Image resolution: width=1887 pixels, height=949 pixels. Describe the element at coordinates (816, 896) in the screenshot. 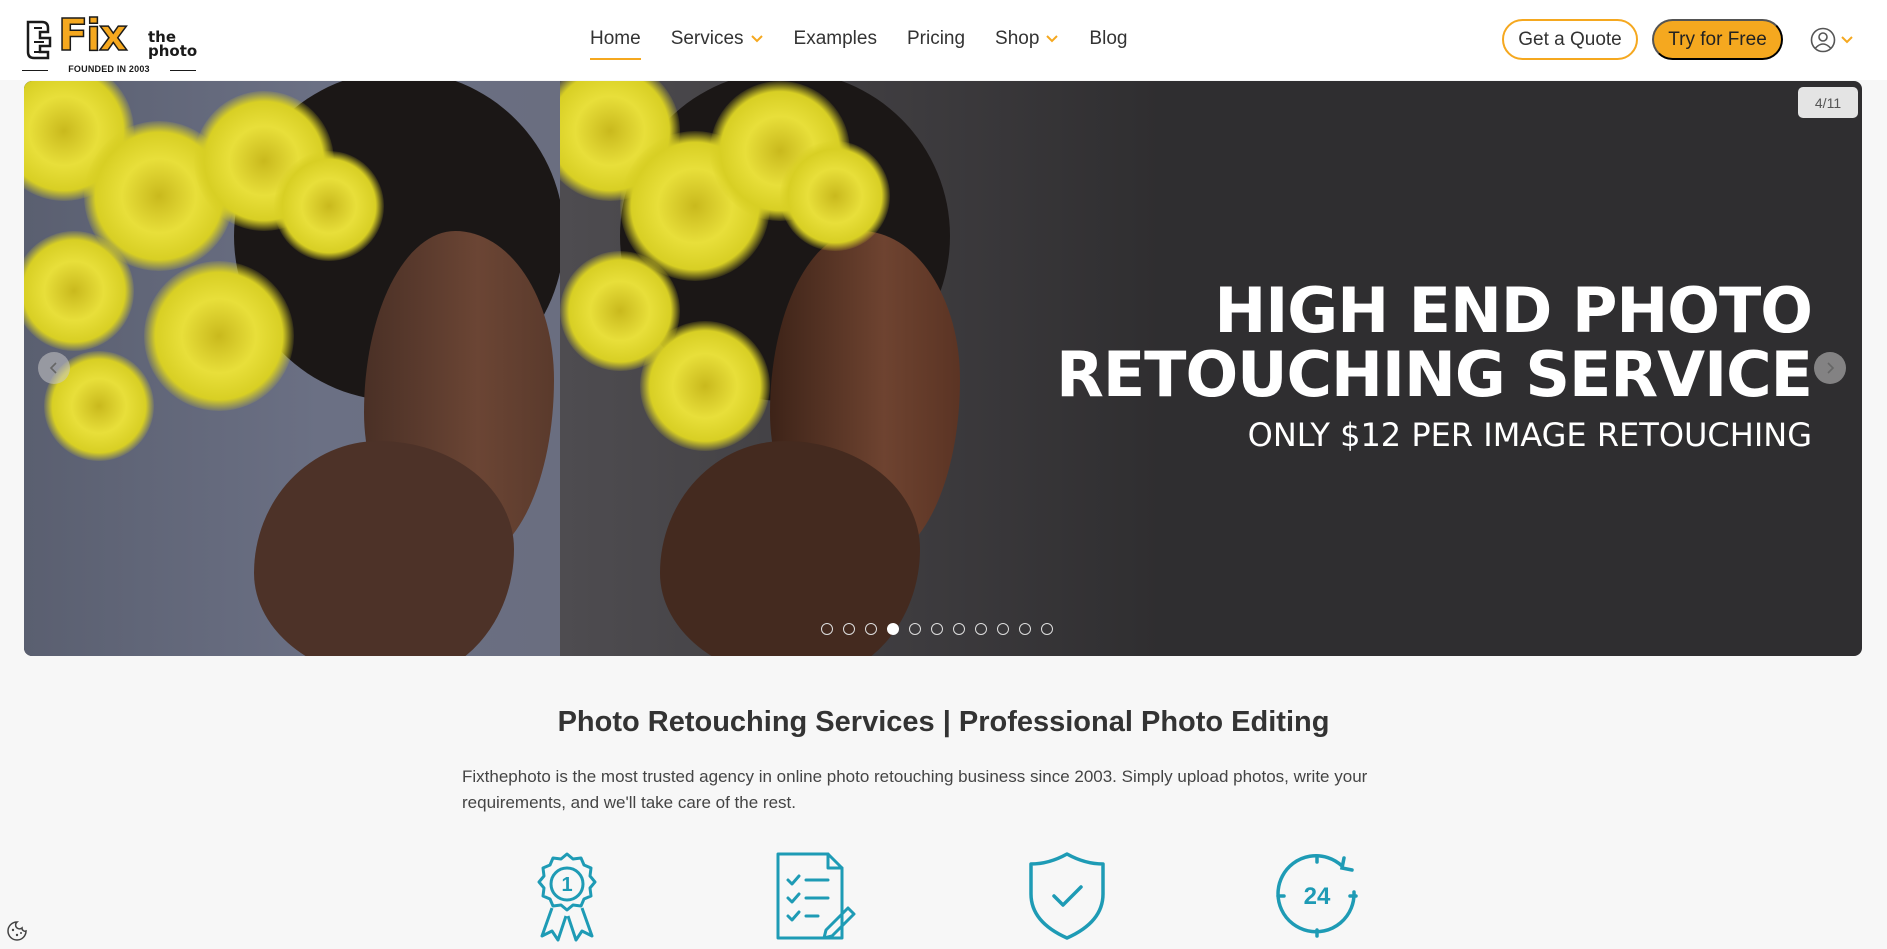

I see `checklist-document-icon` at that location.